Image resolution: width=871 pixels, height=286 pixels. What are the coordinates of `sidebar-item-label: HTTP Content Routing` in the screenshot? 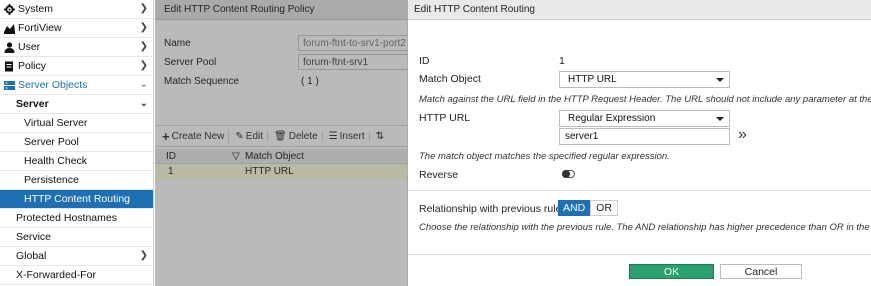 It's located at (77, 199).